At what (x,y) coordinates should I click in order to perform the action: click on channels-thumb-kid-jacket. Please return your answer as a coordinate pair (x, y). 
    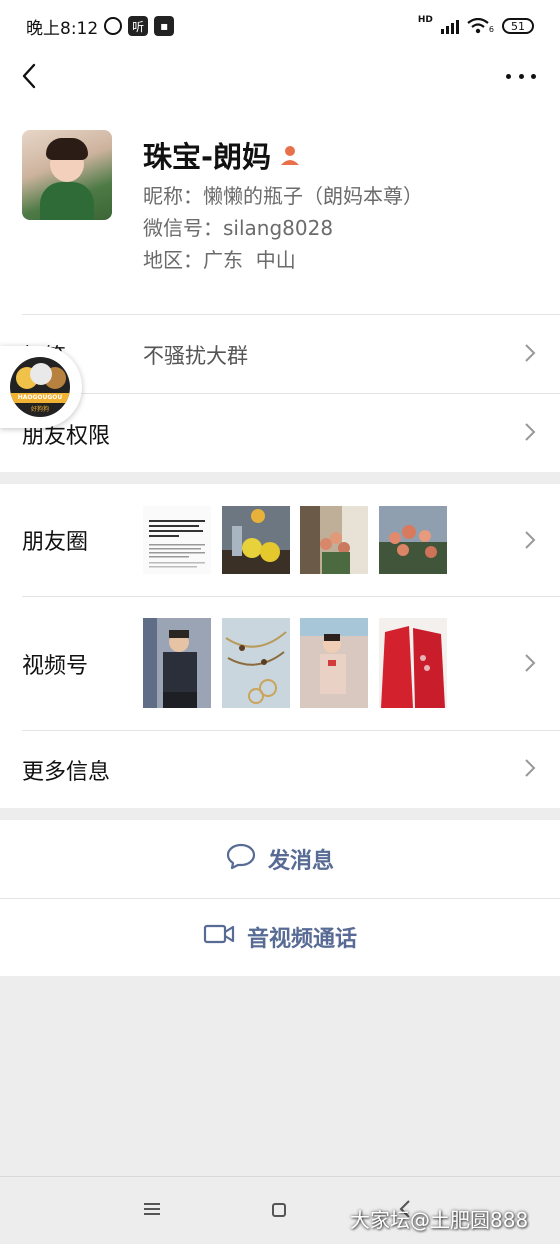
    Looking at the image, I should click on (177, 663).